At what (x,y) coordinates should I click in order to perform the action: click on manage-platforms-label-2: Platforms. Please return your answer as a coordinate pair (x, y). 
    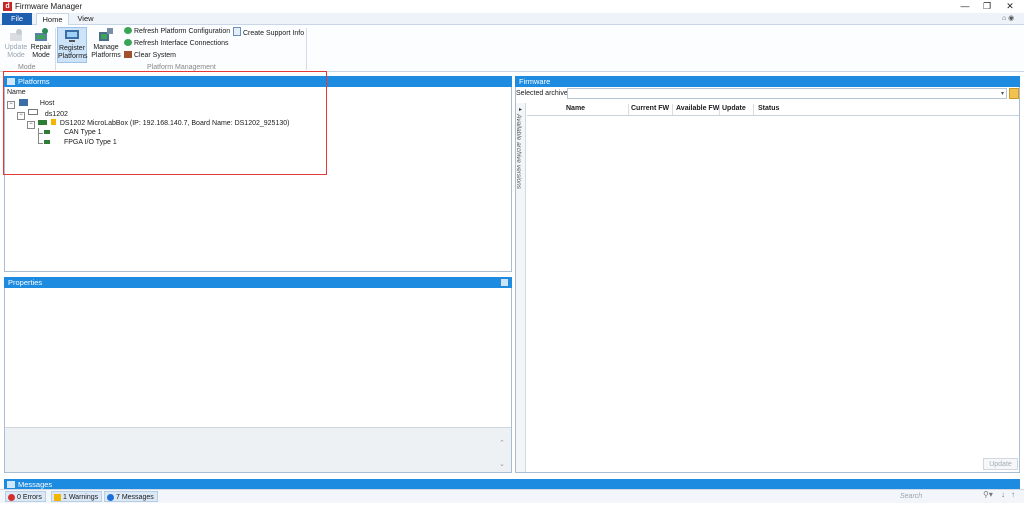
    Looking at the image, I should click on (106, 55).